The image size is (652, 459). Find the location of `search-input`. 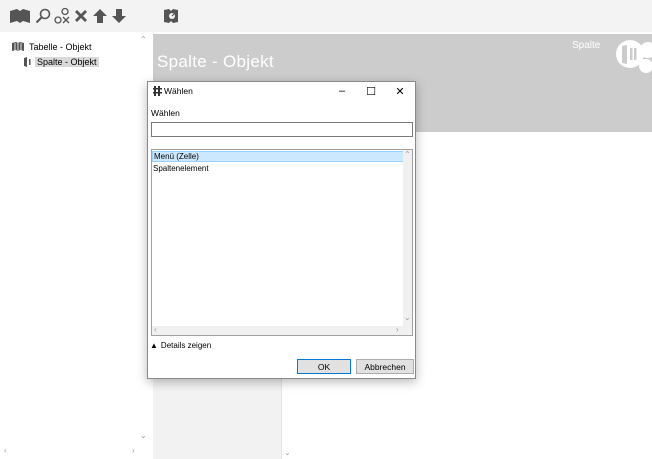

search-input is located at coordinates (282, 129).